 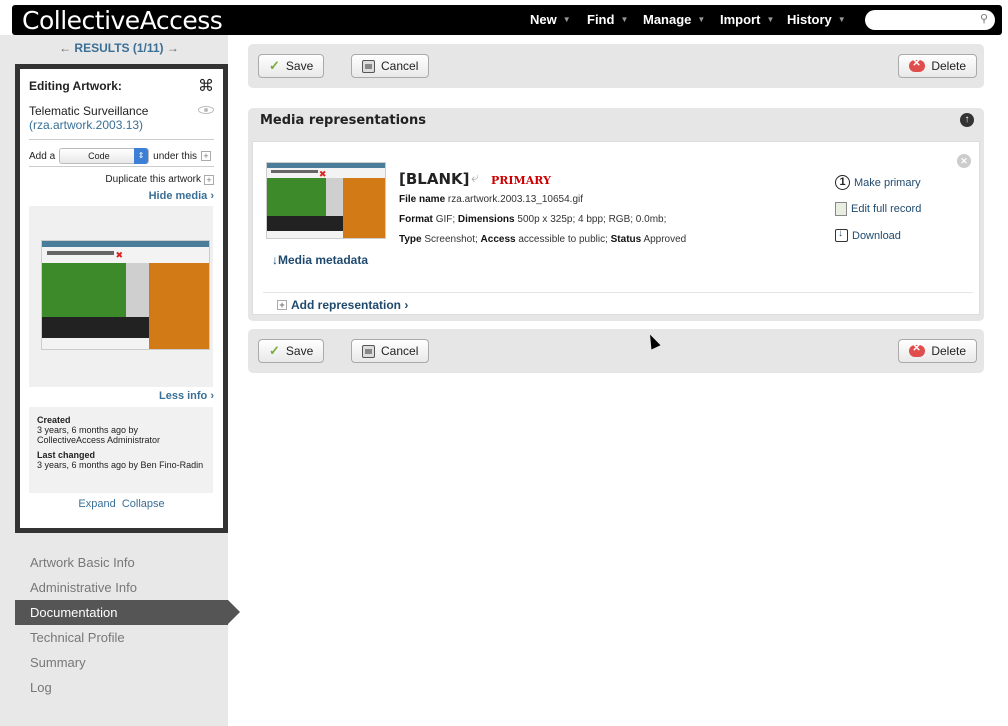 I want to click on media-metadata-link: ↓Media metadata, so click(x=320, y=260).